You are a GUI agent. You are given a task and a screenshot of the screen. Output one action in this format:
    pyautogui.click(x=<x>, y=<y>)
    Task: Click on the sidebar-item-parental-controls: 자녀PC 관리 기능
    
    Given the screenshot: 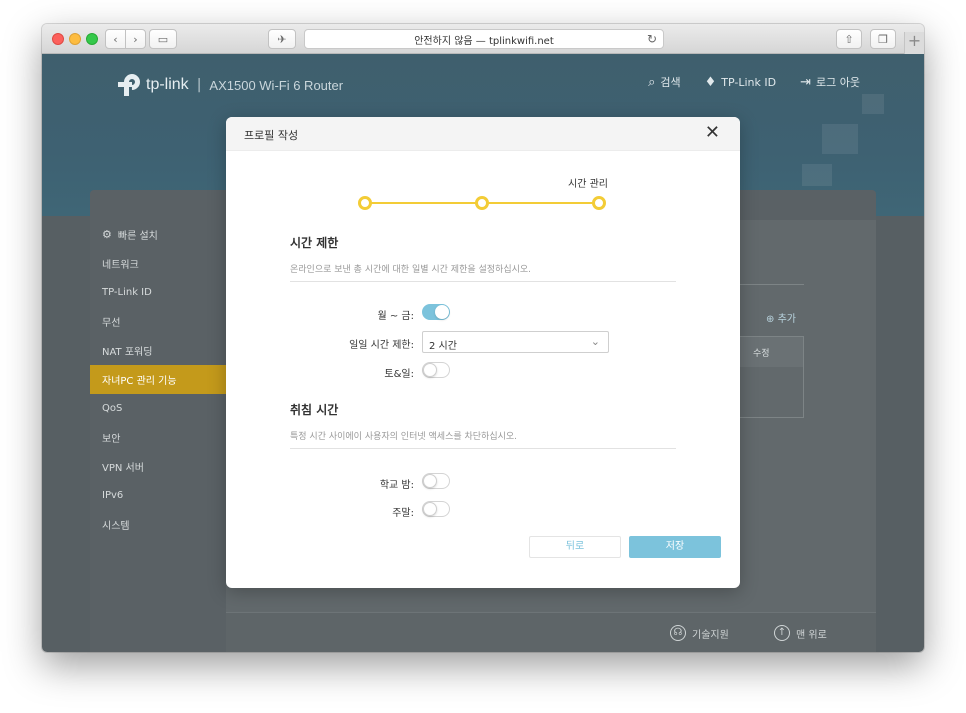 What is the action you would take?
    pyautogui.click(x=158, y=379)
    